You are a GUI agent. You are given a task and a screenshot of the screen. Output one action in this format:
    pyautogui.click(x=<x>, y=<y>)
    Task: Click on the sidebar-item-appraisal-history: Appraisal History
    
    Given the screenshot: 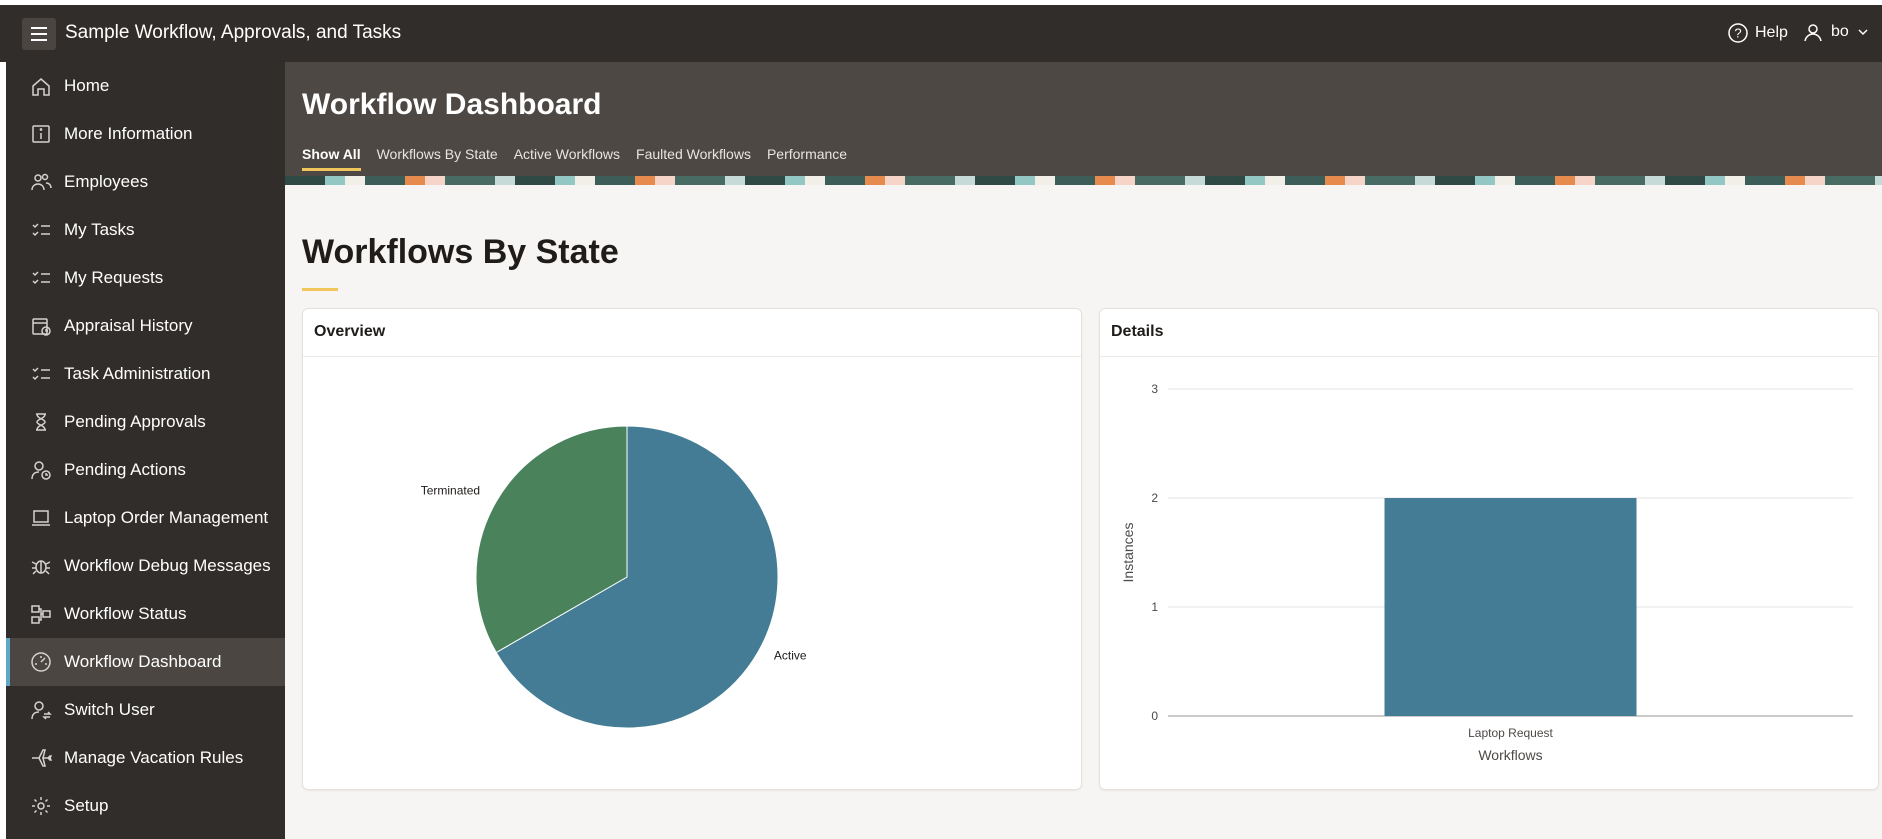 What is the action you would take?
    pyautogui.click(x=145, y=326)
    